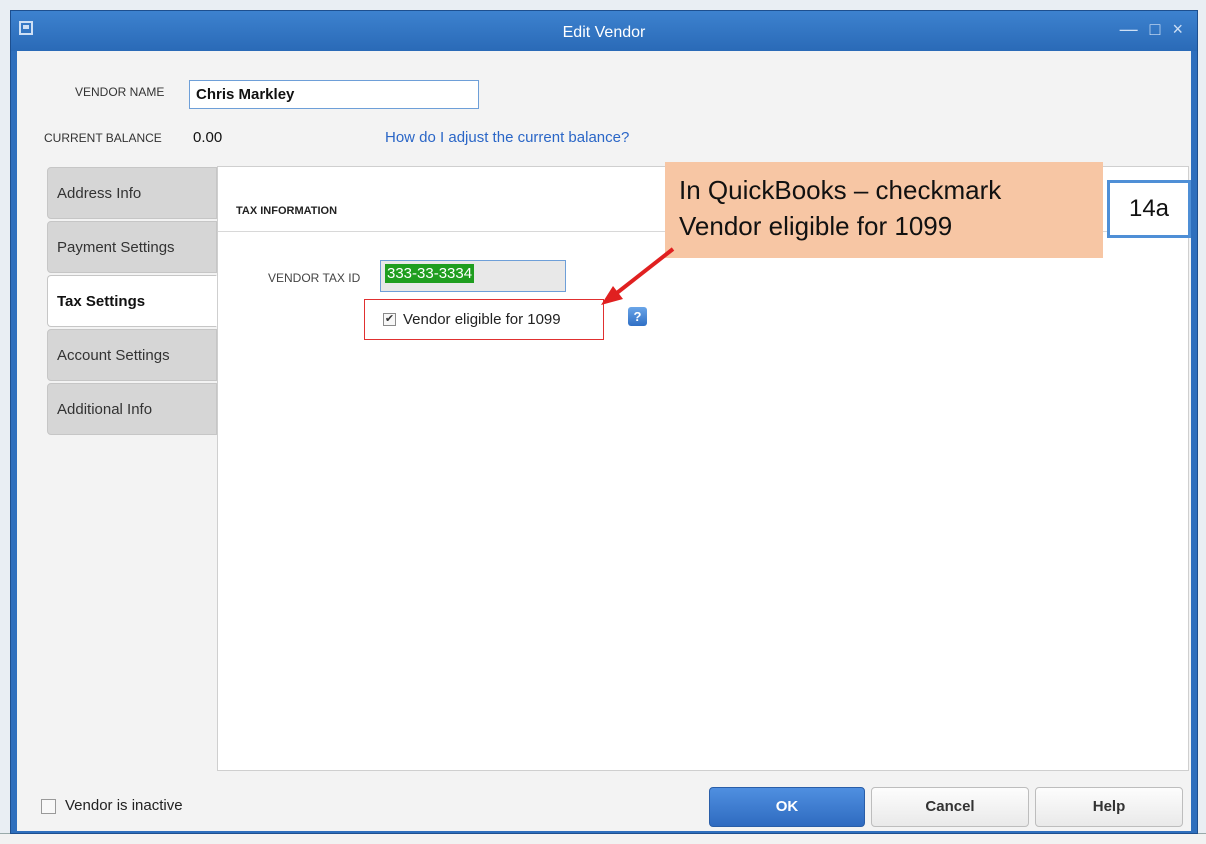 This screenshot has height=844, width=1206. What do you see at coordinates (389, 319) in the screenshot?
I see `eligible-1099-checkbox: ✔` at bounding box center [389, 319].